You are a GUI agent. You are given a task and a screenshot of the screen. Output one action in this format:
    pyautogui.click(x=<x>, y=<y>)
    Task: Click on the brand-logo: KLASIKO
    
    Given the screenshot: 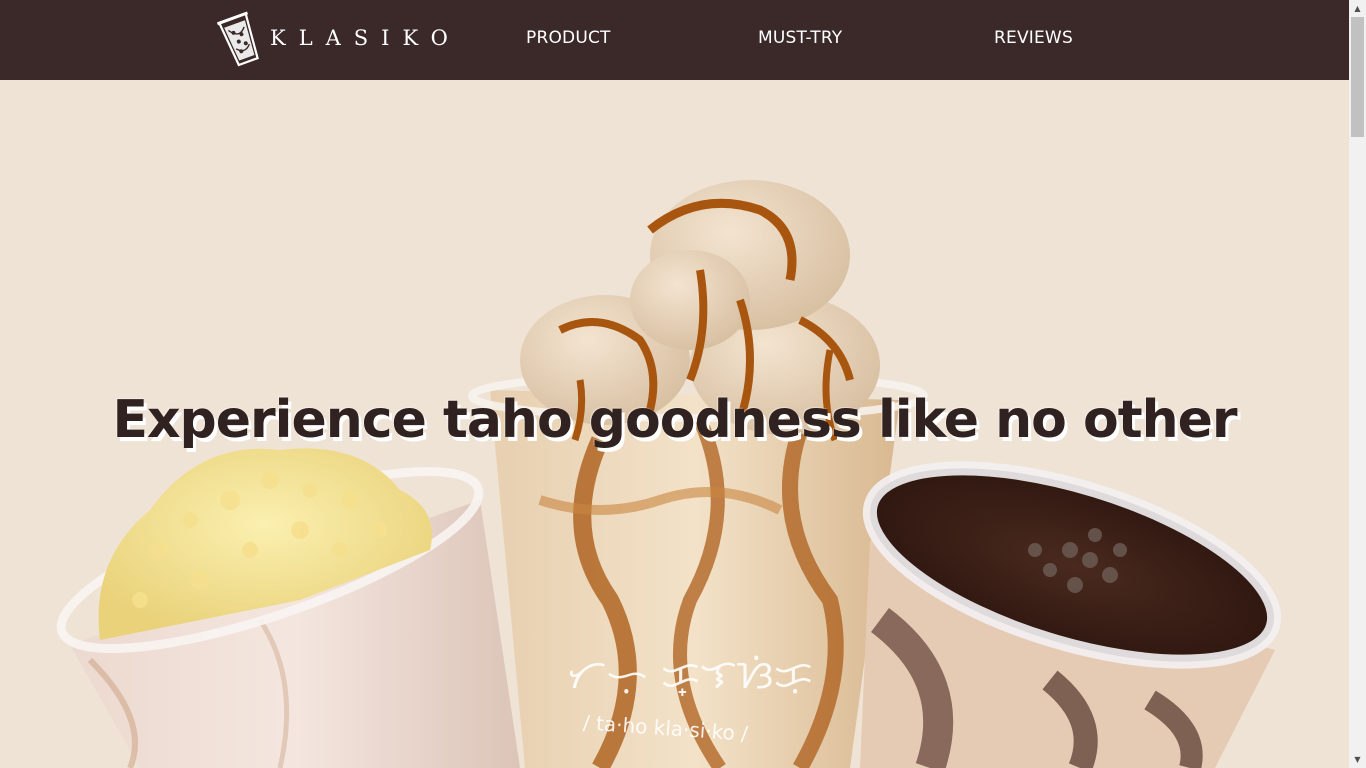 What is the action you would take?
    pyautogui.click(x=337, y=38)
    